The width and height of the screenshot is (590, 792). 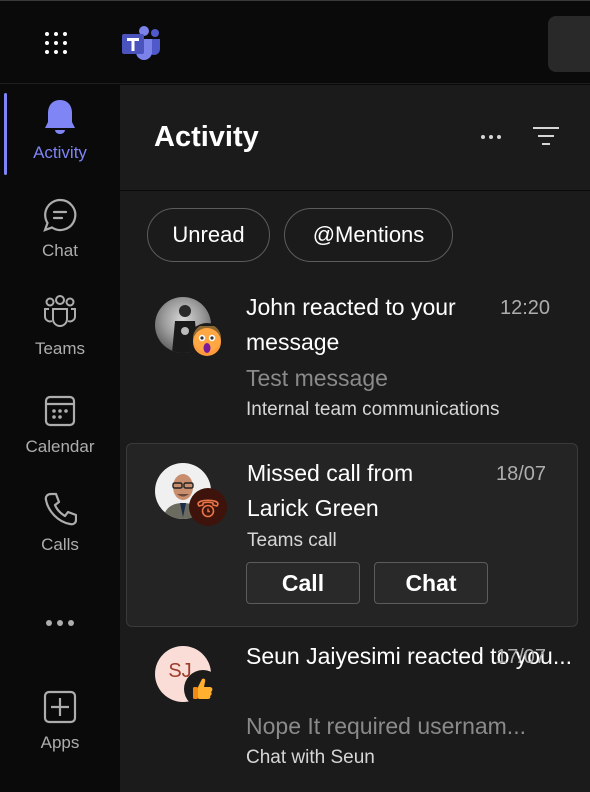 I want to click on activity-preview: Test message, so click(x=317, y=378).